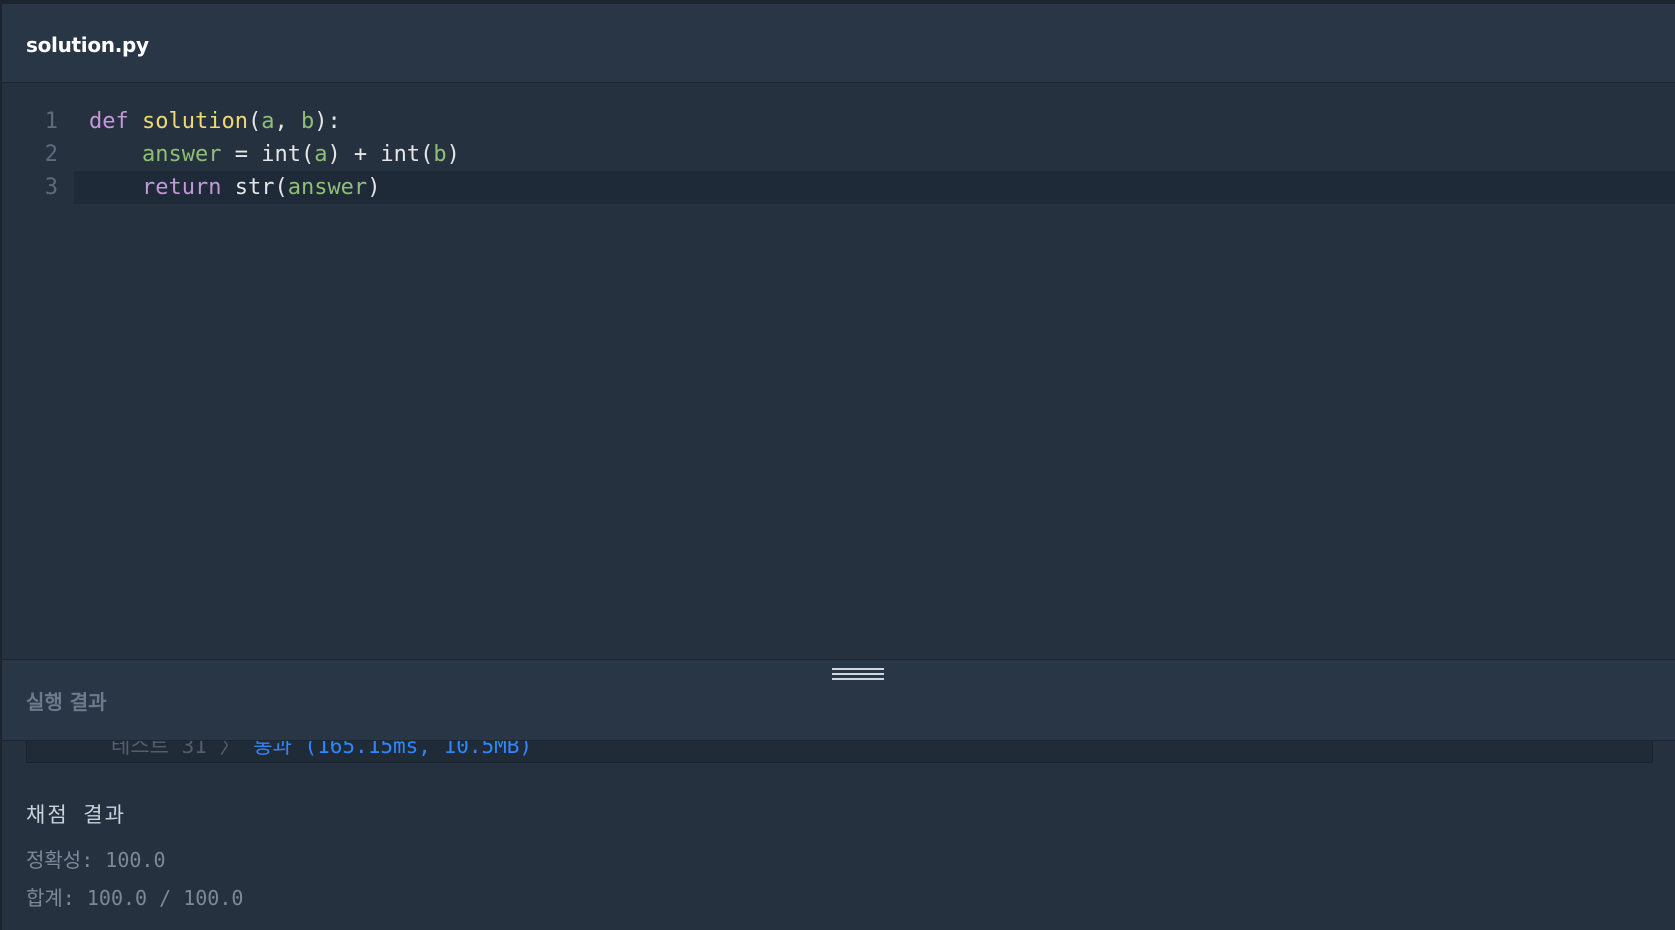 Image resolution: width=1675 pixels, height=930 pixels. I want to click on test-result-box: 테스트 31 〉 통과 (165.15ms, 10.5MB), so click(839, 752).